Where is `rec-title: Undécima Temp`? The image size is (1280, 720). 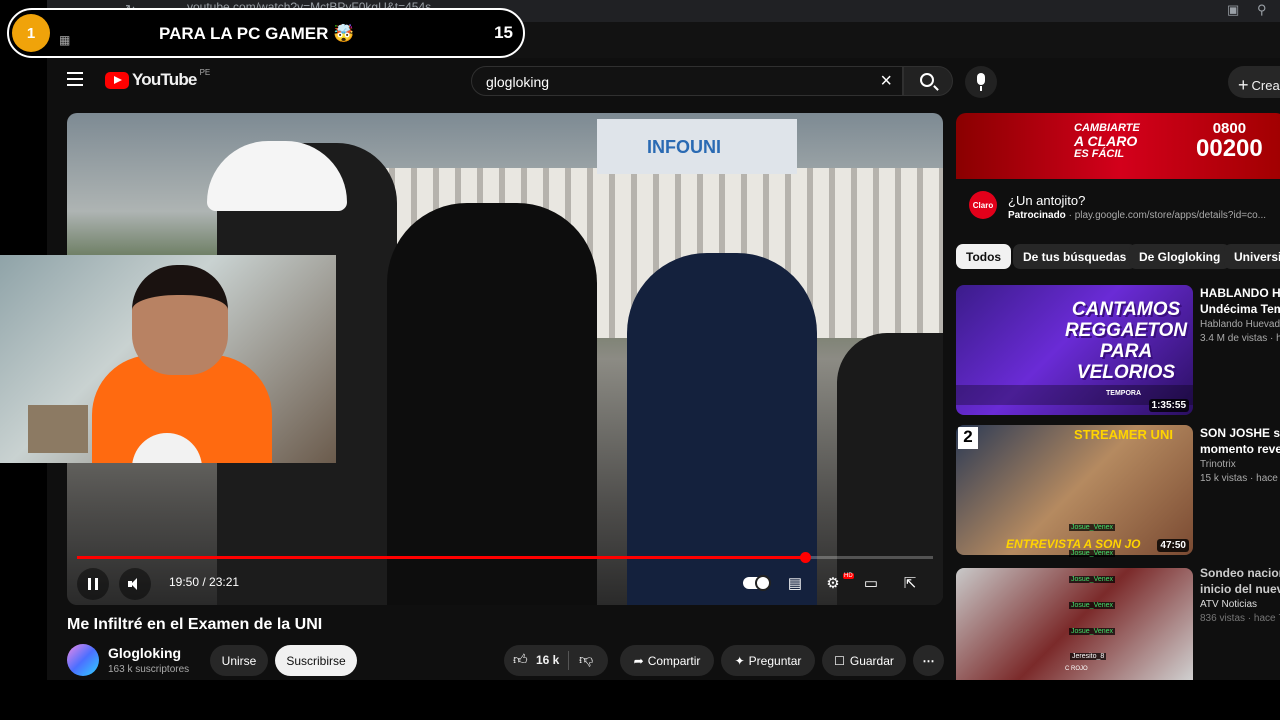
rec-title: Undécima Temp is located at coordinates (1240, 309).